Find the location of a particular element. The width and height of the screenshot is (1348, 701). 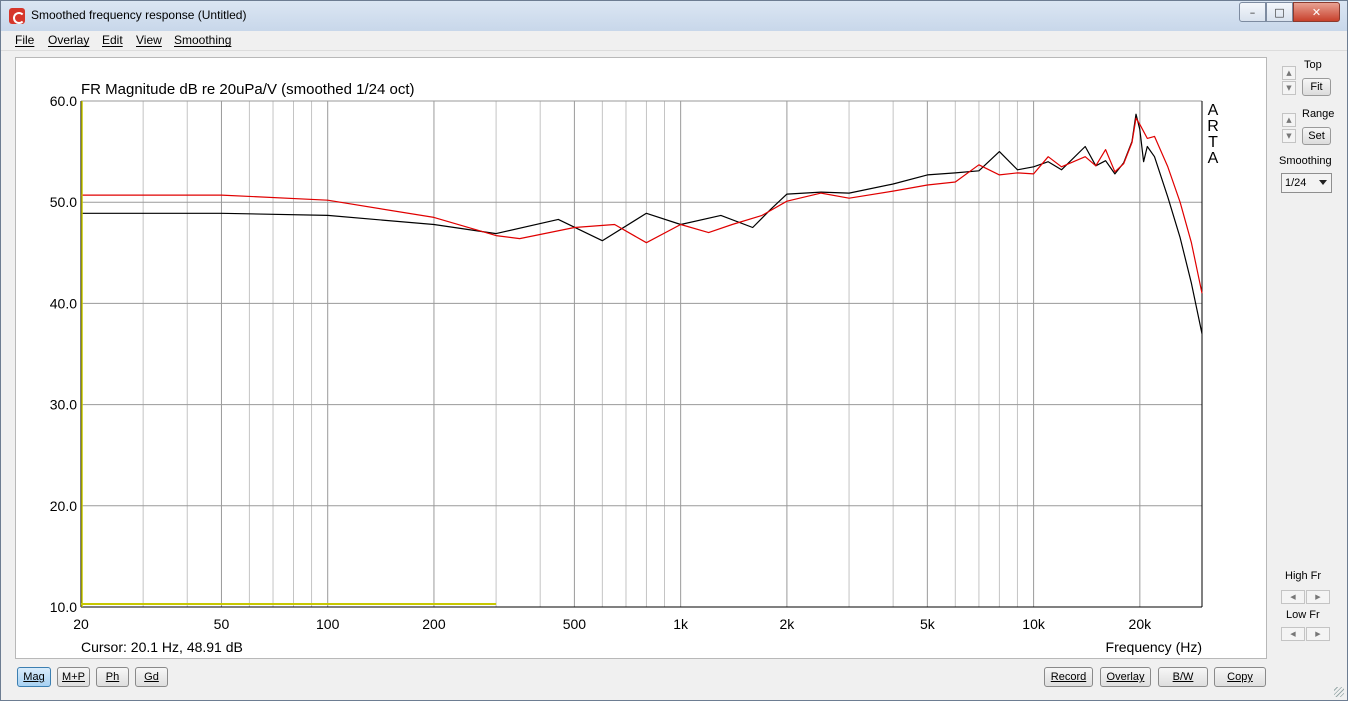

x-tick-label: 5k is located at coordinates (928, 624).